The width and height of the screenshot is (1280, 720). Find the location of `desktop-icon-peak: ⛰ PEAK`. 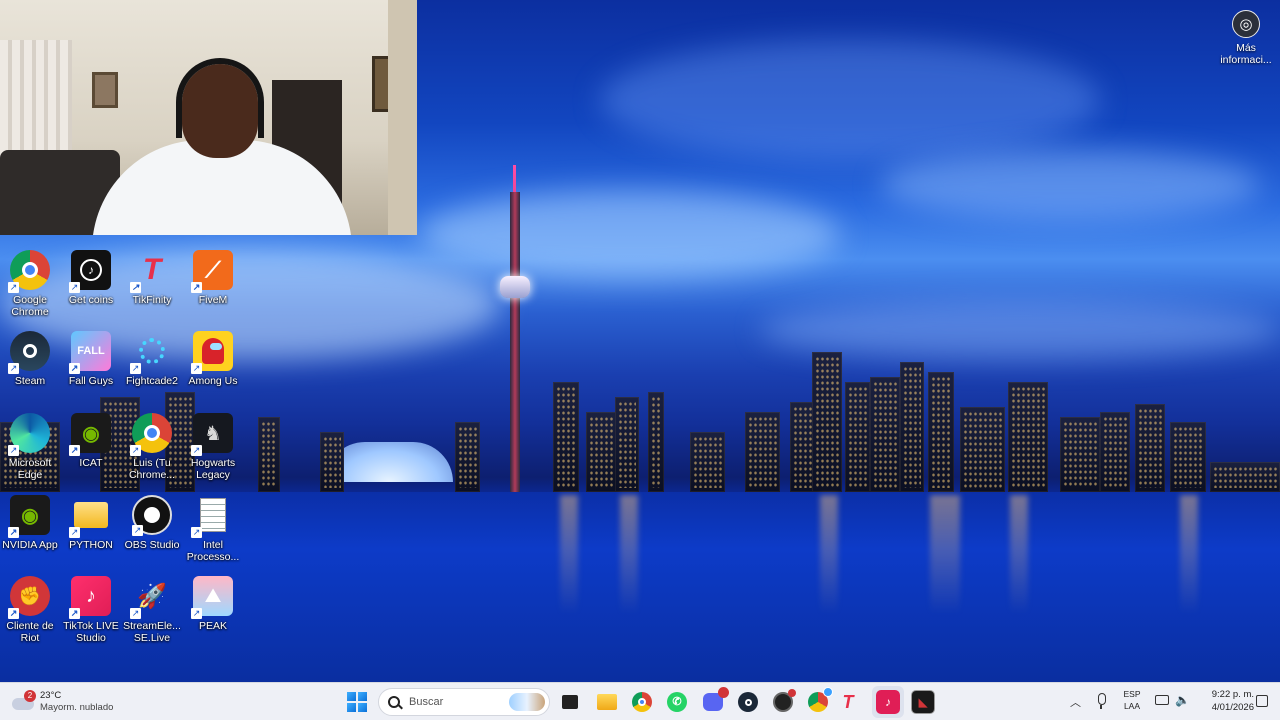

desktop-icon-peak: ⛰ PEAK is located at coordinates (213, 616).